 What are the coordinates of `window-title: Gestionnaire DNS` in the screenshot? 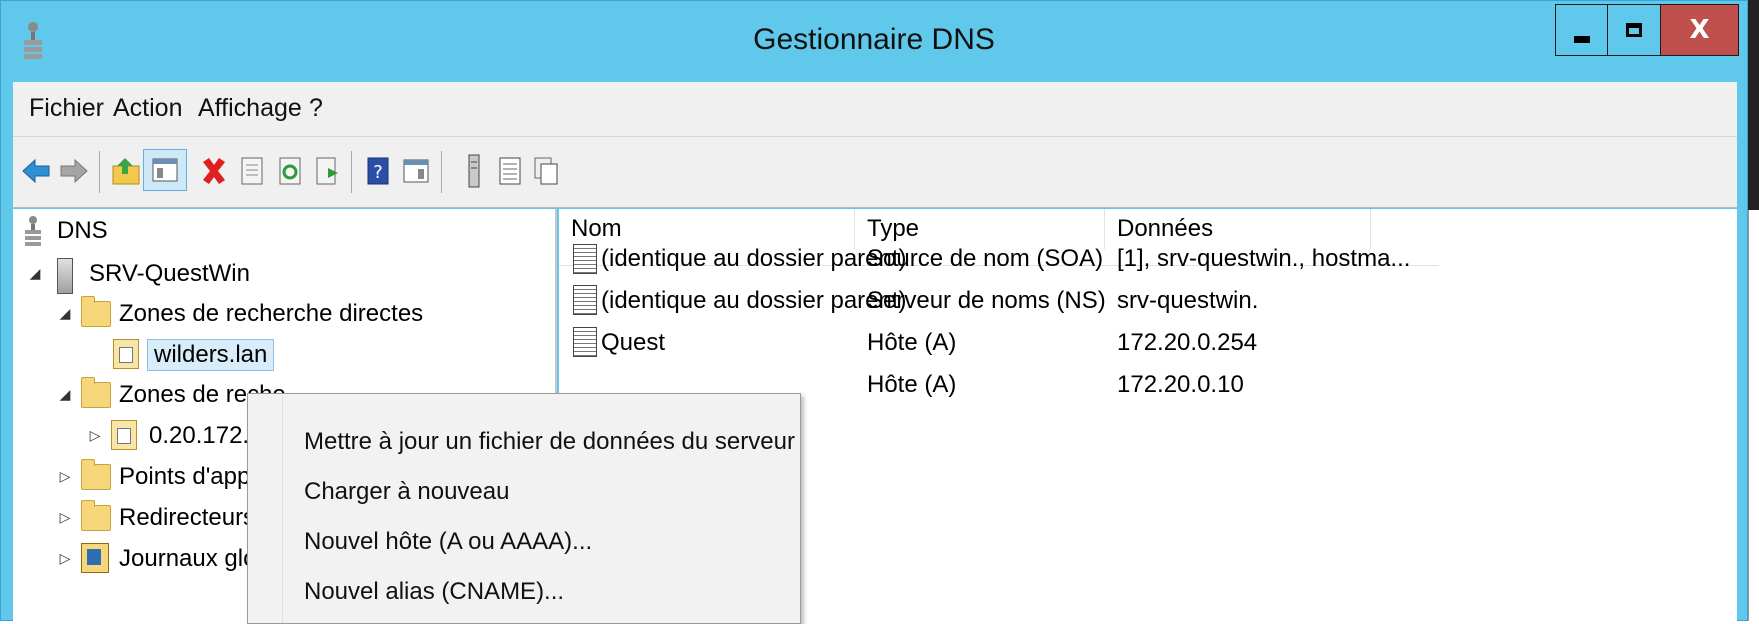 It's located at (874, 39).